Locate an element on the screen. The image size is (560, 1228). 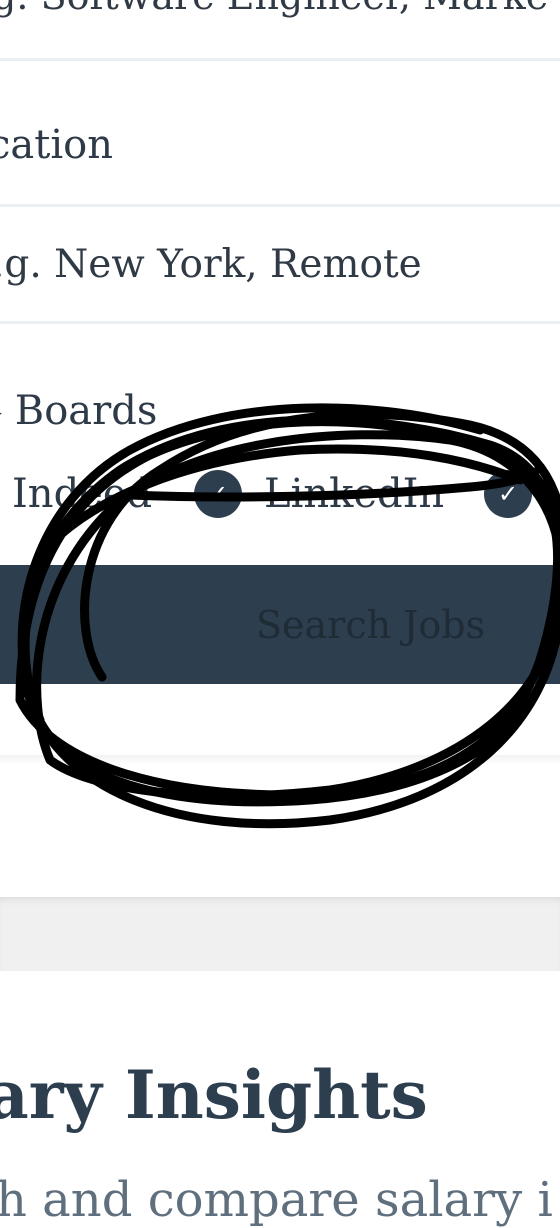
job-title-input: .g. Software Engineer, Marke is located at coordinates (274, 9).